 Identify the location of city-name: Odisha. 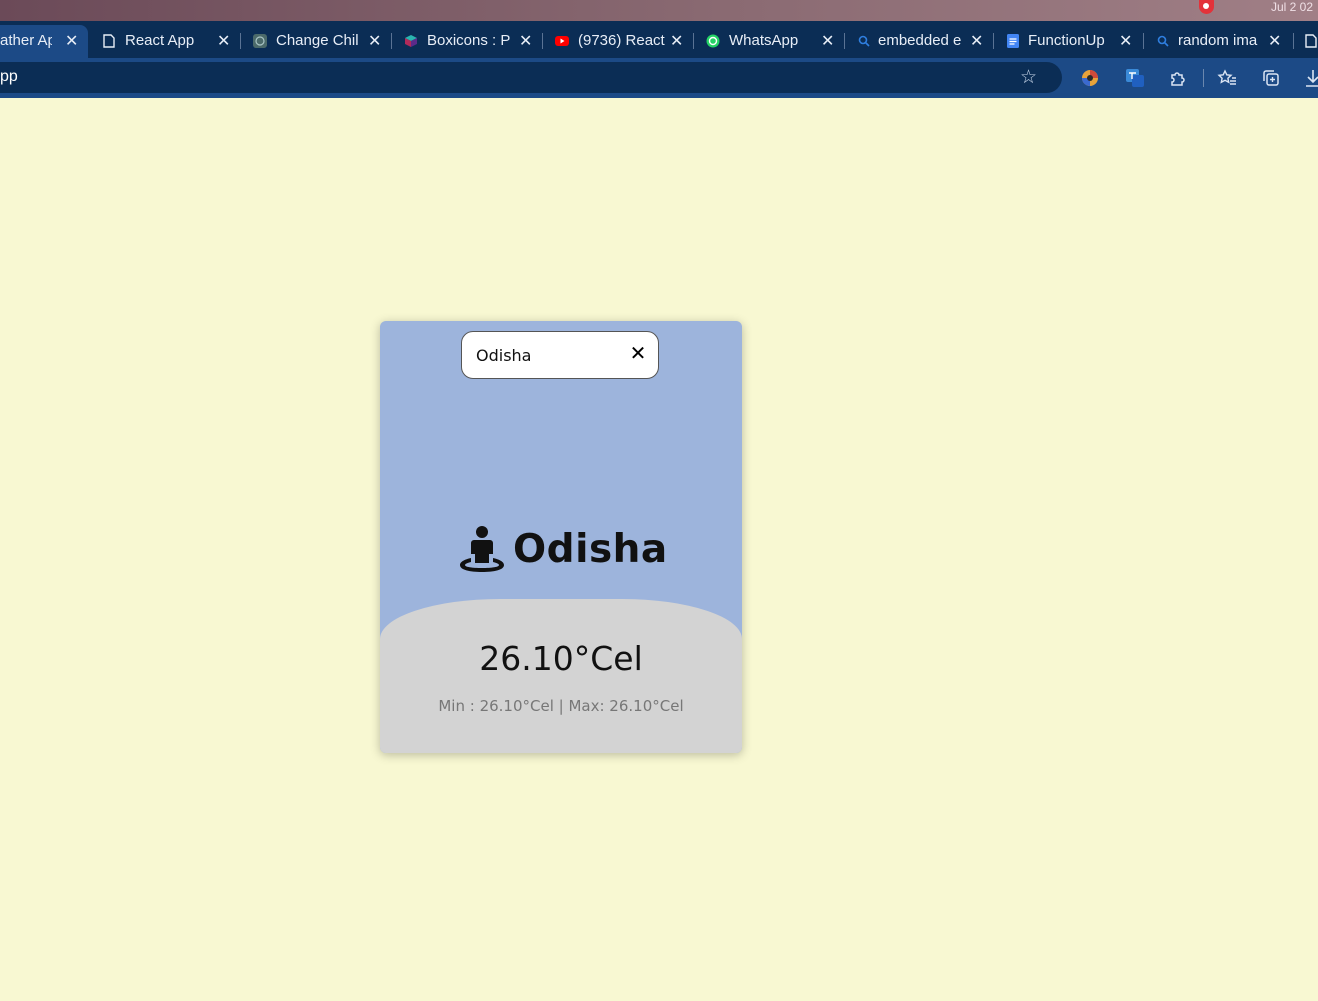
(590, 549).